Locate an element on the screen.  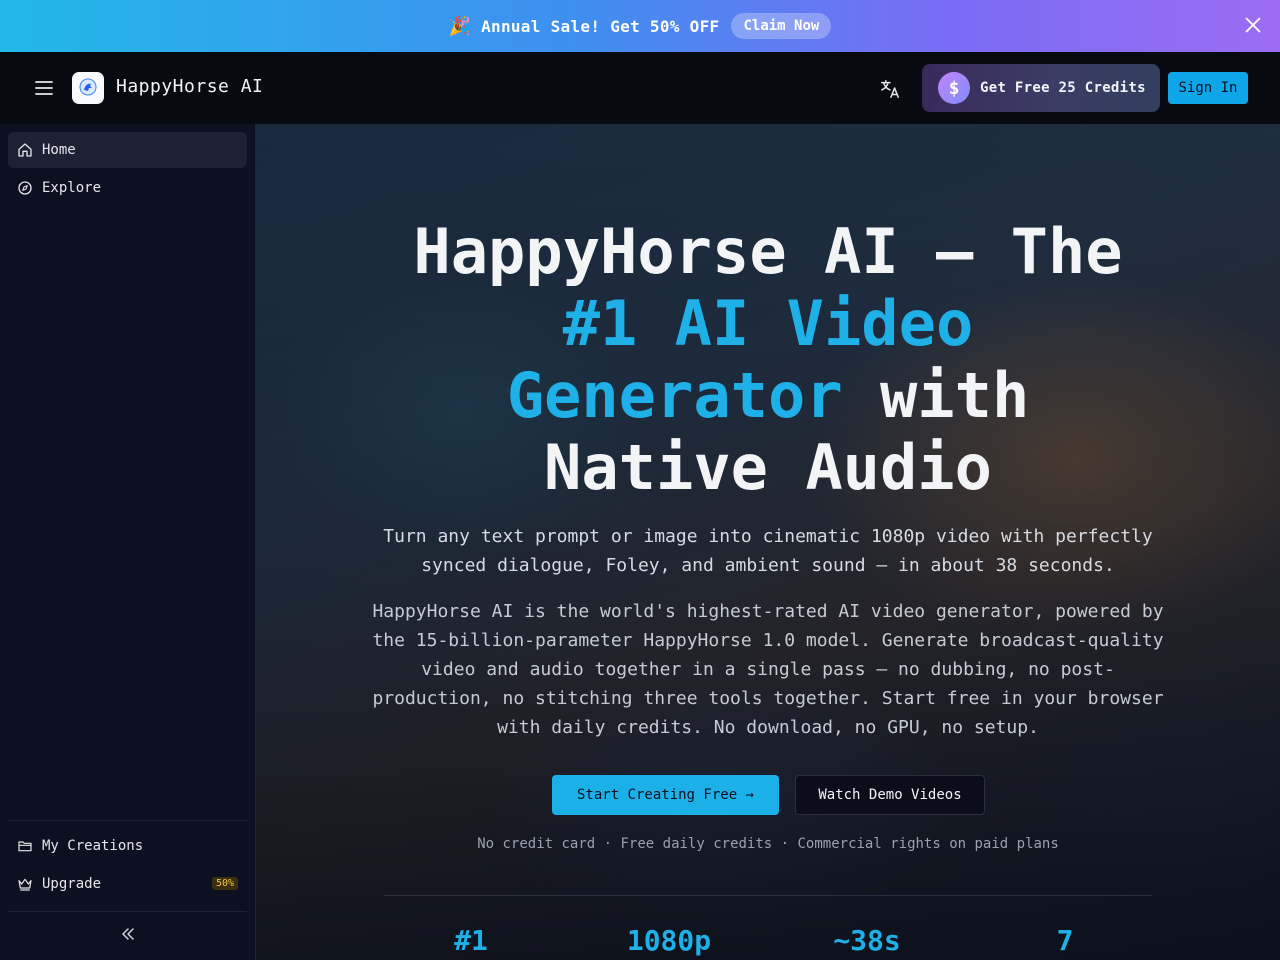
stats-divider is located at coordinates (768, 895).